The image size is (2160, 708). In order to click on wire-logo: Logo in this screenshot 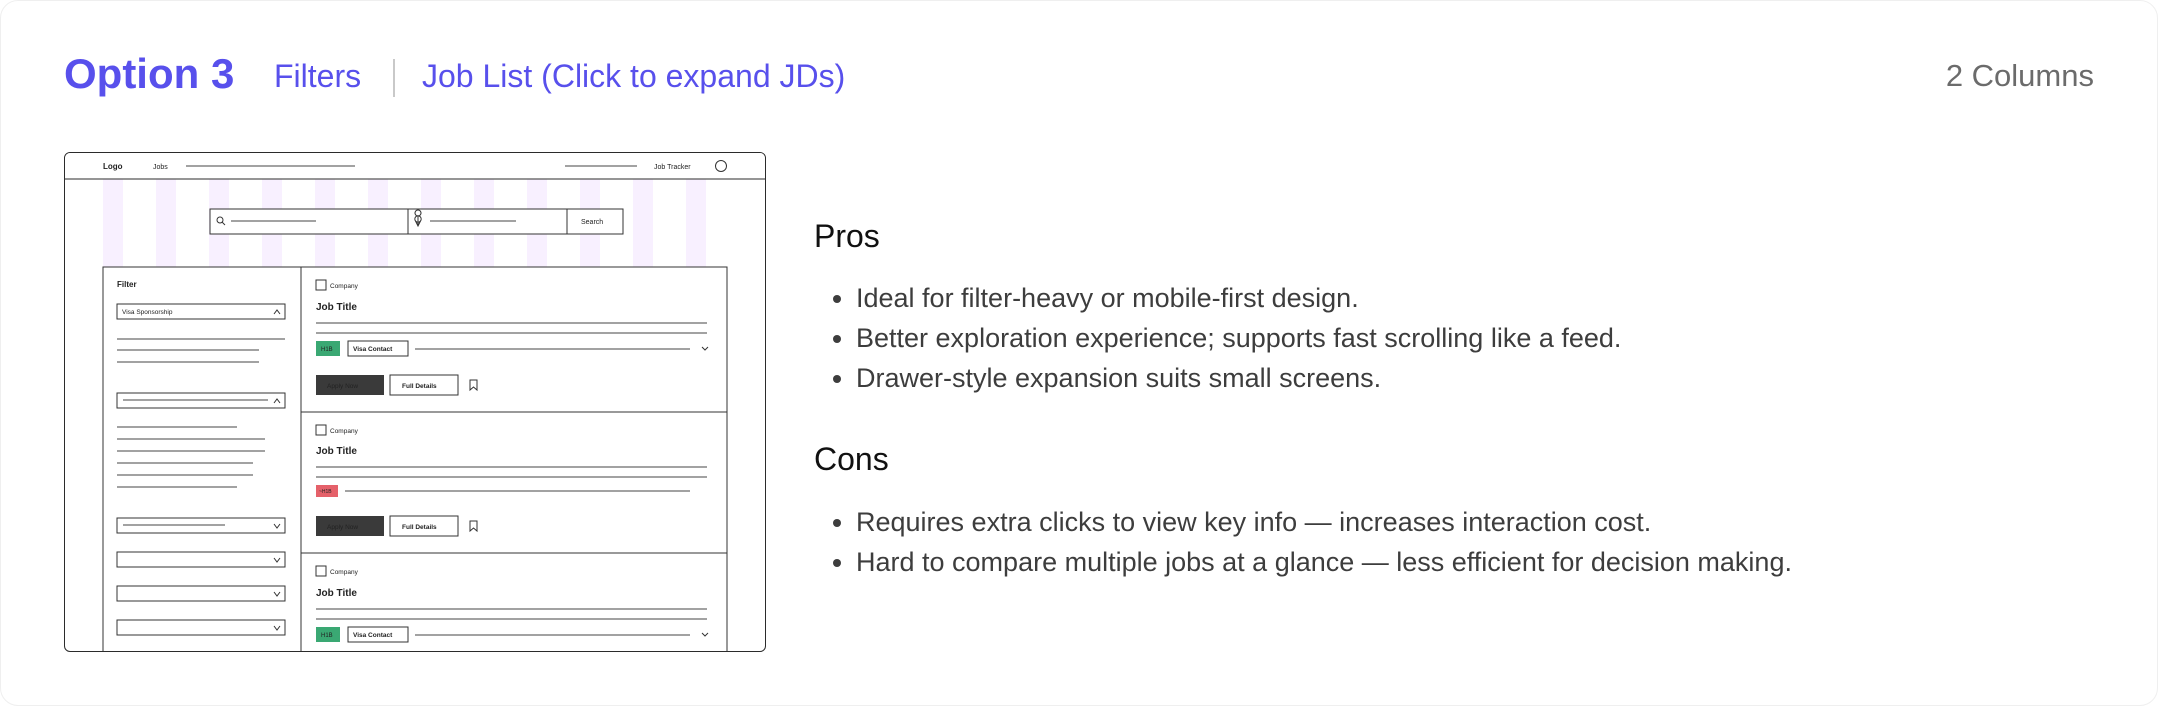, I will do `click(113, 166)`.